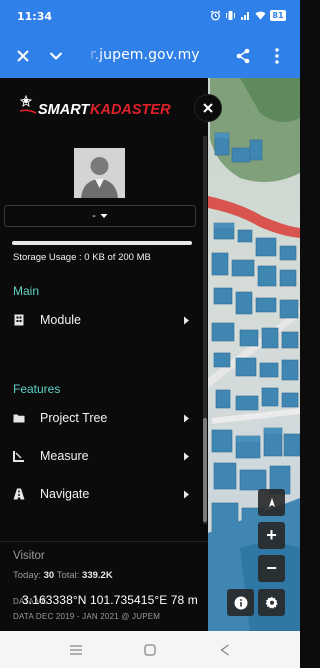  What do you see at coordinates (100, 456) in the screenshot?
I see `menu-item-measure: Measure` at bounding box center [100, 456].